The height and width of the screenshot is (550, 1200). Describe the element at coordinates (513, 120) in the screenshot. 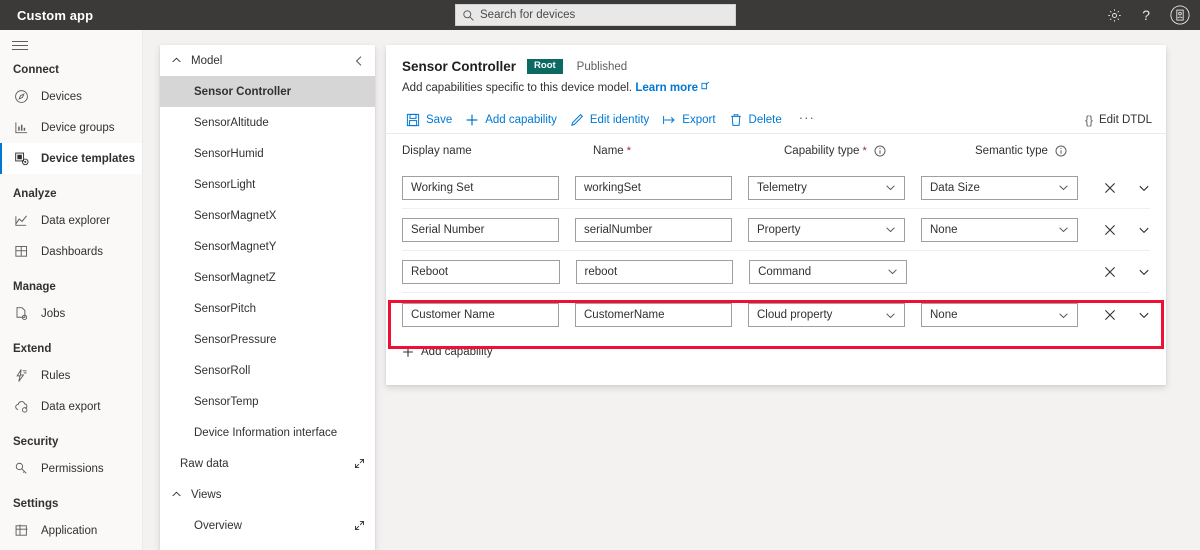

I see `add-capability-button: Add capability` at that location.